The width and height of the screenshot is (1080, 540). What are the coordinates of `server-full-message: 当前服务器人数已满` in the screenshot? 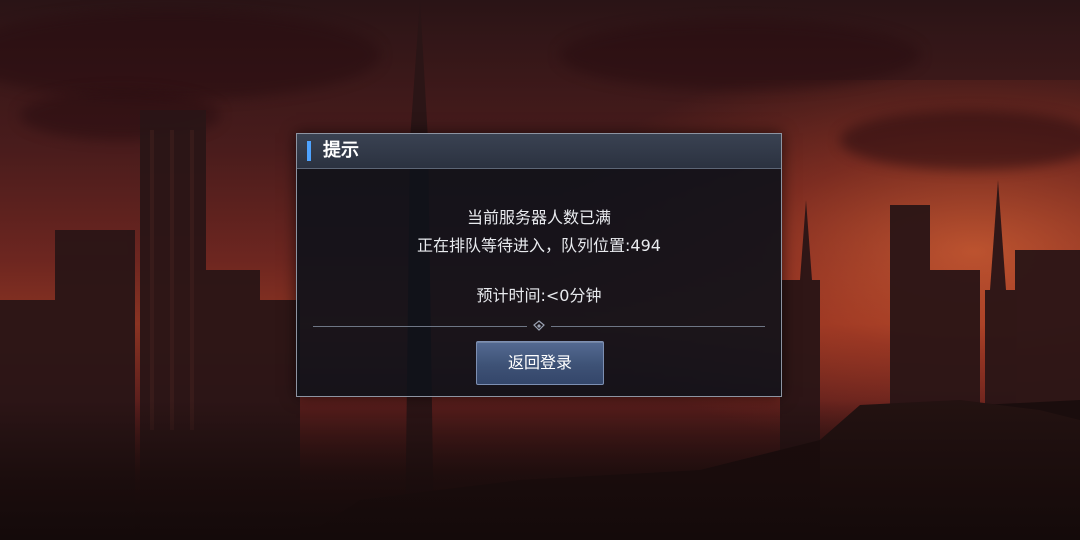 It's located at (538, 217).